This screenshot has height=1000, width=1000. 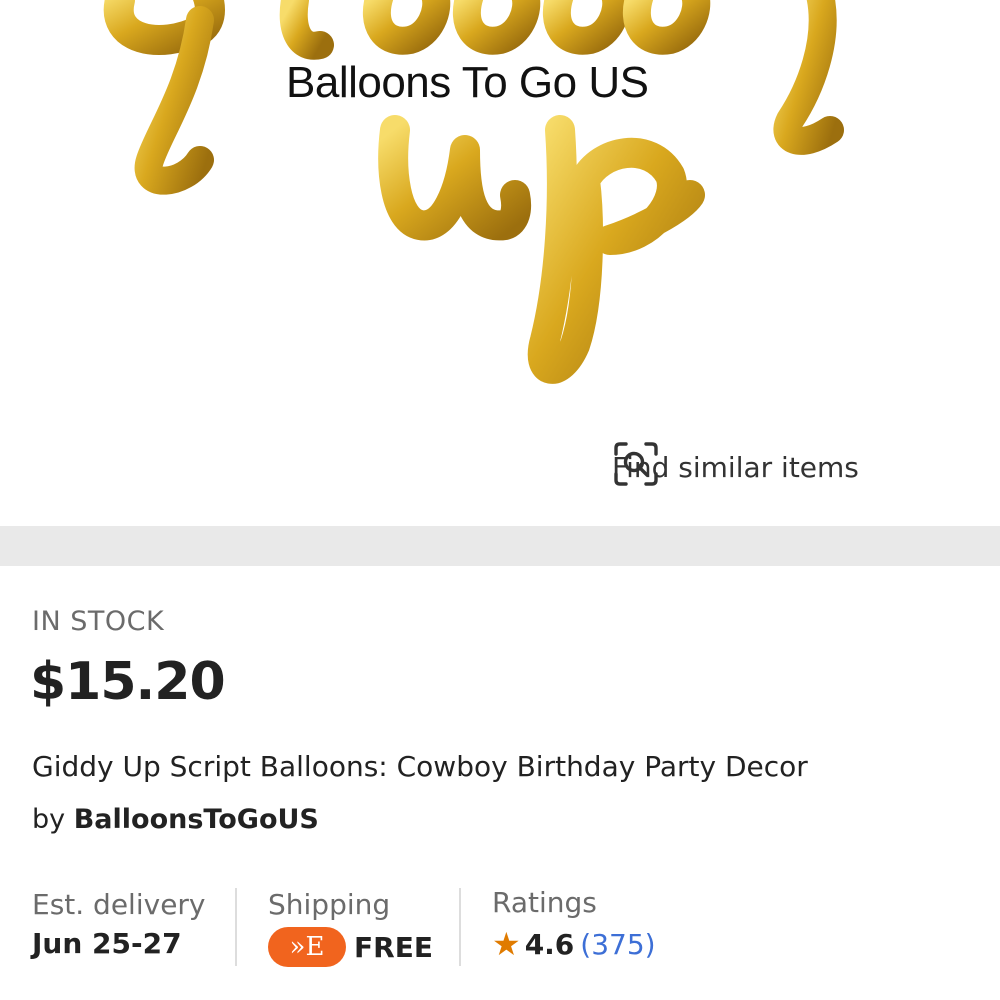 What do you see at coordinates (574, 924) in the screenshot?
I see `ratings-stat: Ratings ★ 4.6 (375)` at bounding box center [574, 924].